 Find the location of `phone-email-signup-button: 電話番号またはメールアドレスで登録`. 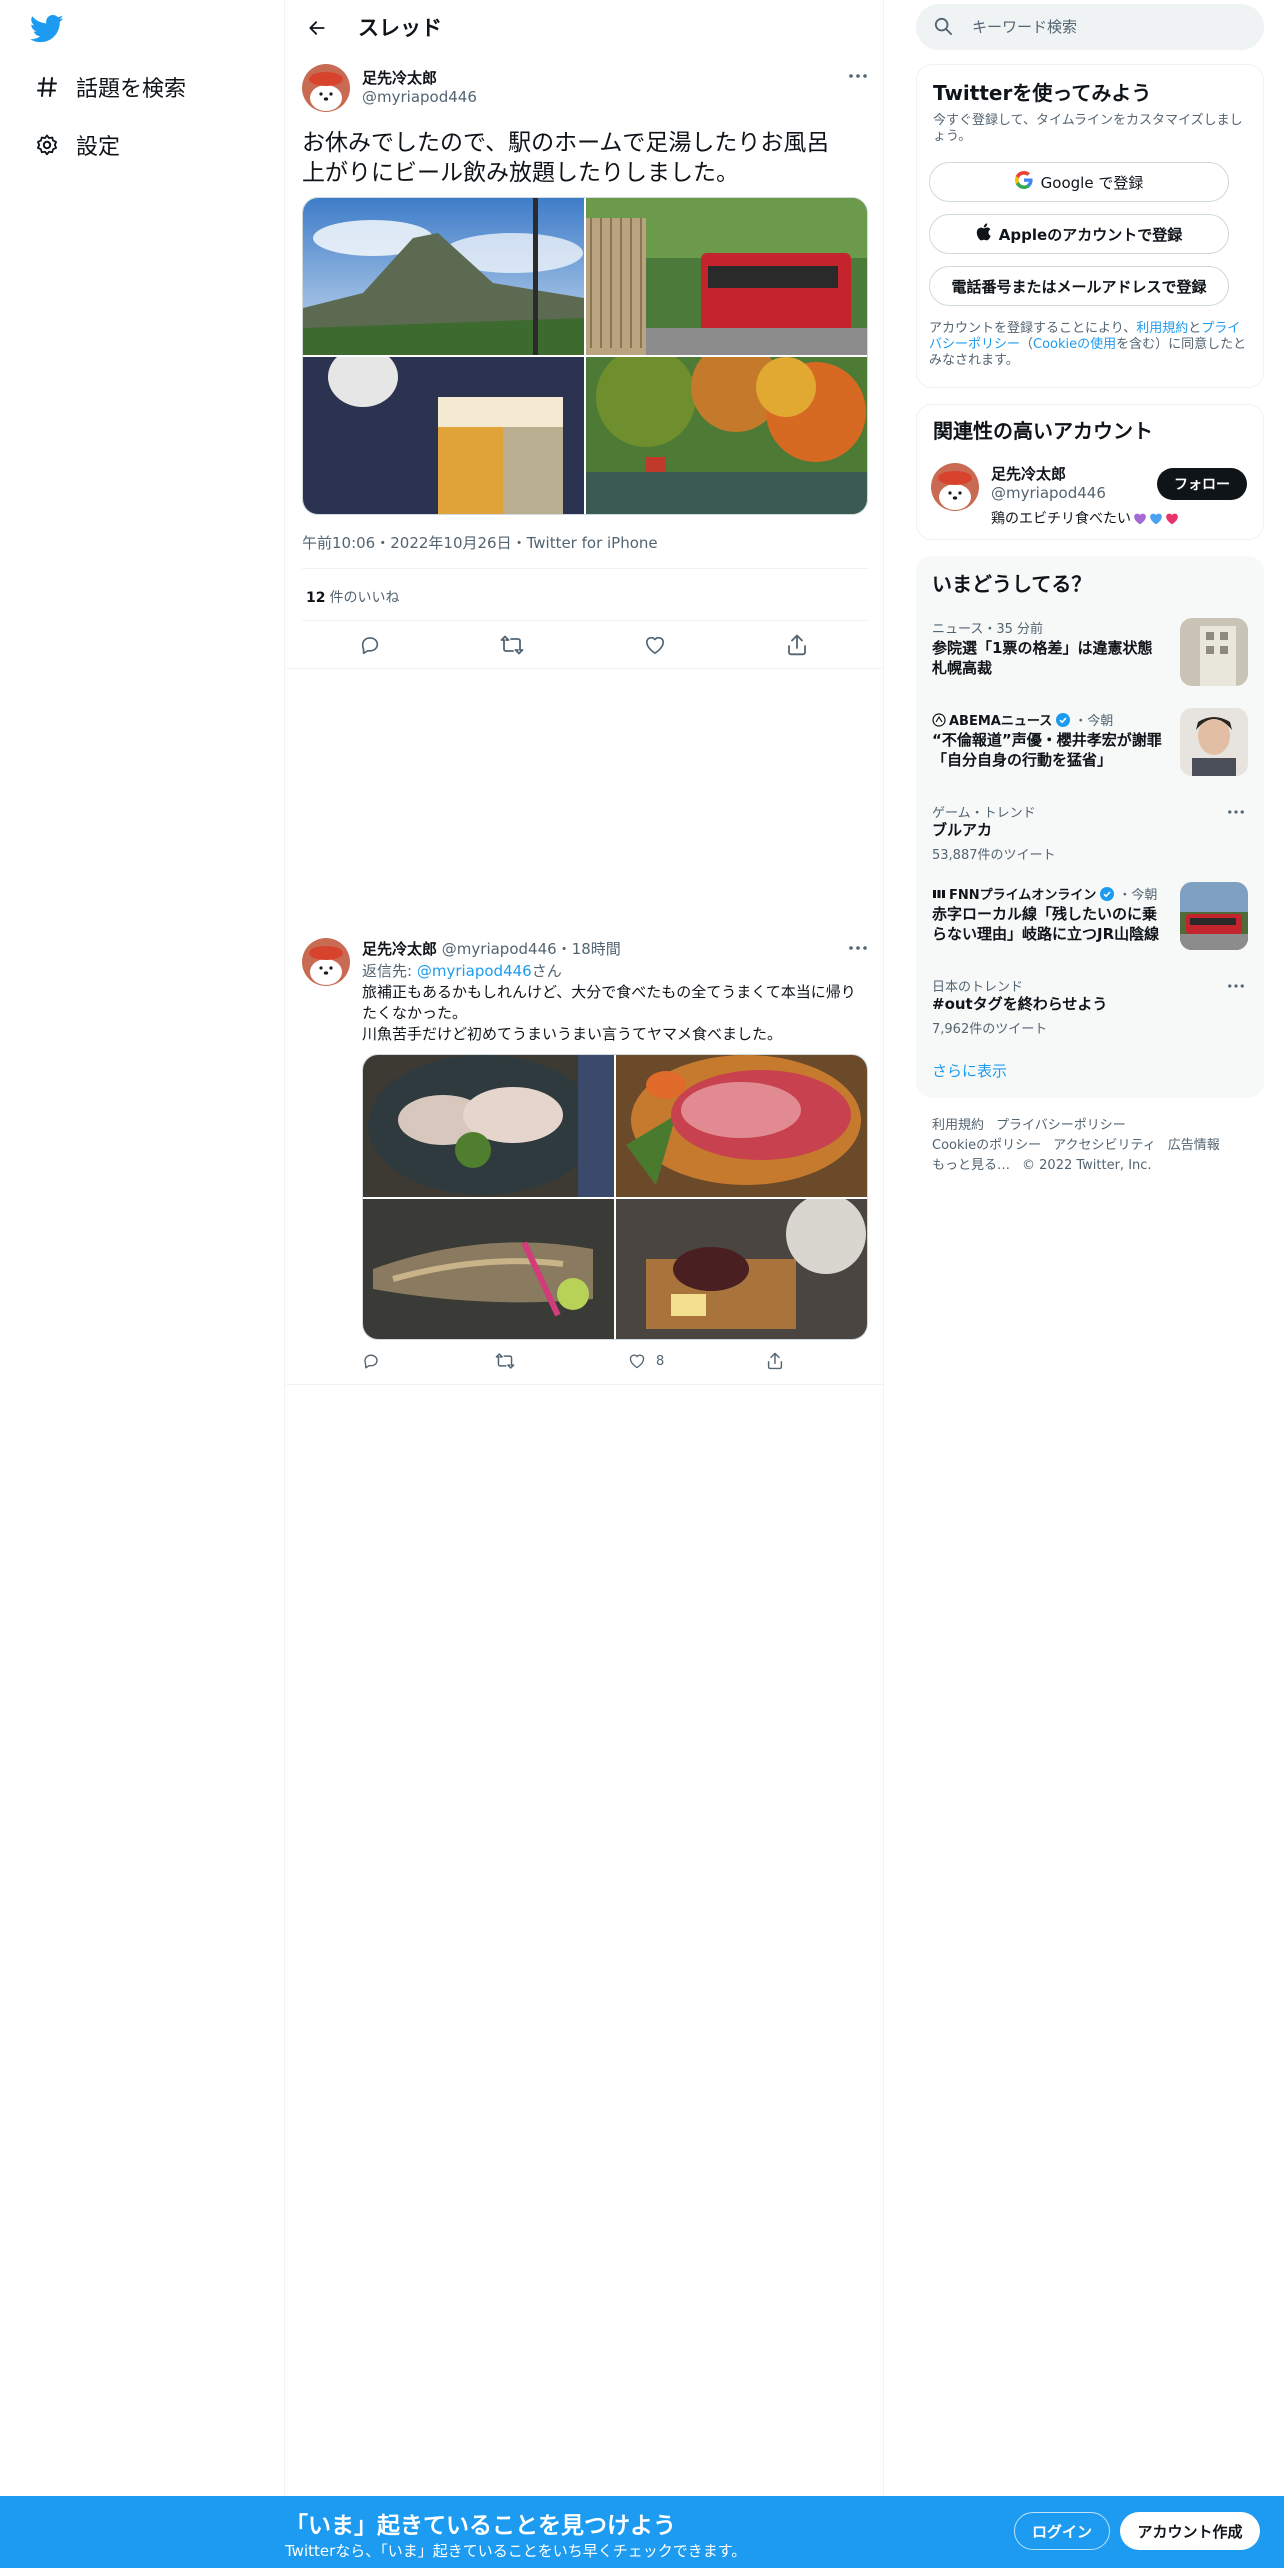

phone-email-signup-button: 電話番号またはメールアドレスで登録 is located at coordinates (1079, 286).